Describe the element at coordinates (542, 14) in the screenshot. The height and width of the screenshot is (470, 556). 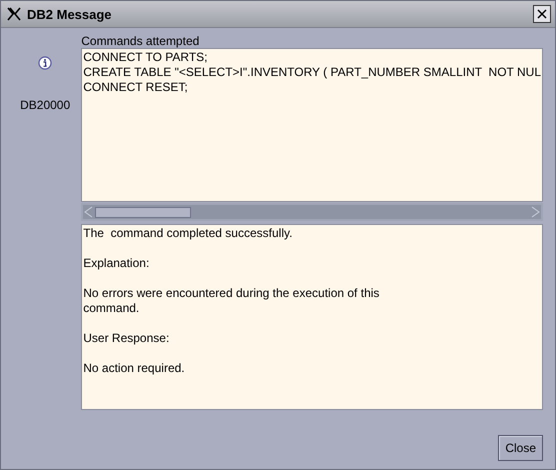
I see `close-icon` at that location.